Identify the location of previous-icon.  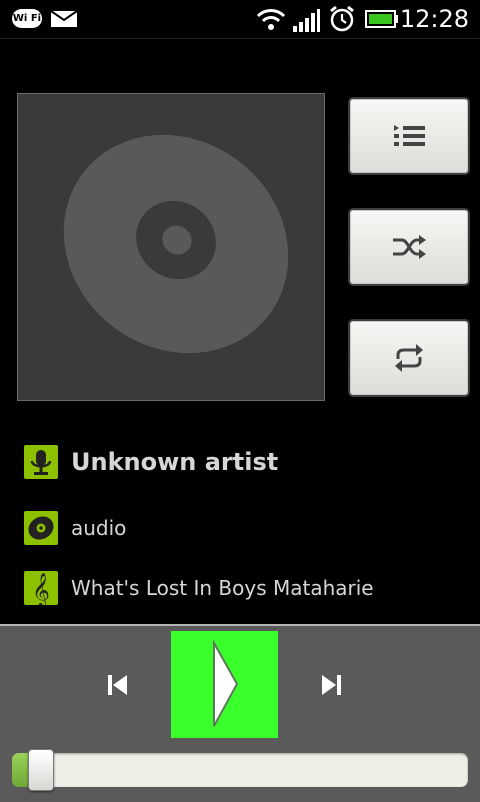
(118, 685).